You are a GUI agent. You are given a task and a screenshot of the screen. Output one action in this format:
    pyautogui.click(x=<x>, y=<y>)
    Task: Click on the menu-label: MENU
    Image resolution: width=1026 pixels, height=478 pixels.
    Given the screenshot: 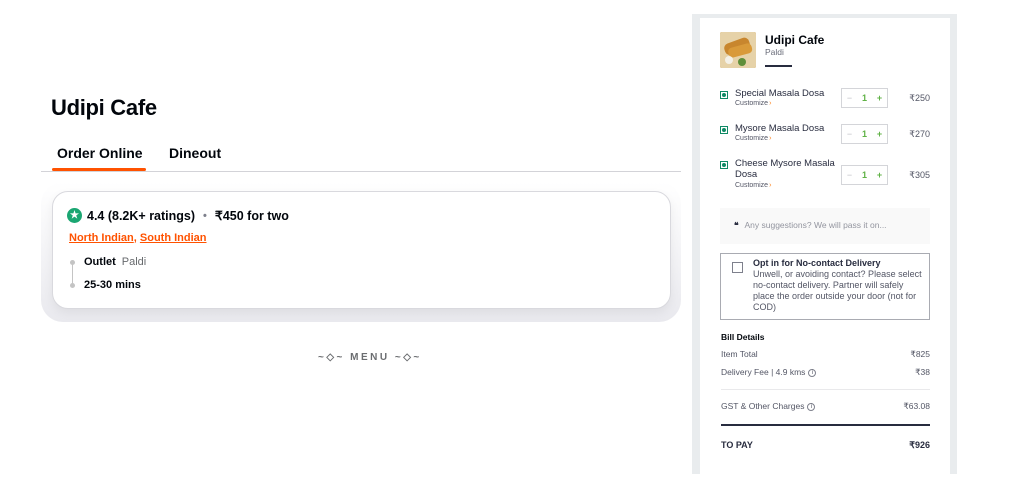 What is the action you would take?
    pyautogui.click(x=370, y=357)
    